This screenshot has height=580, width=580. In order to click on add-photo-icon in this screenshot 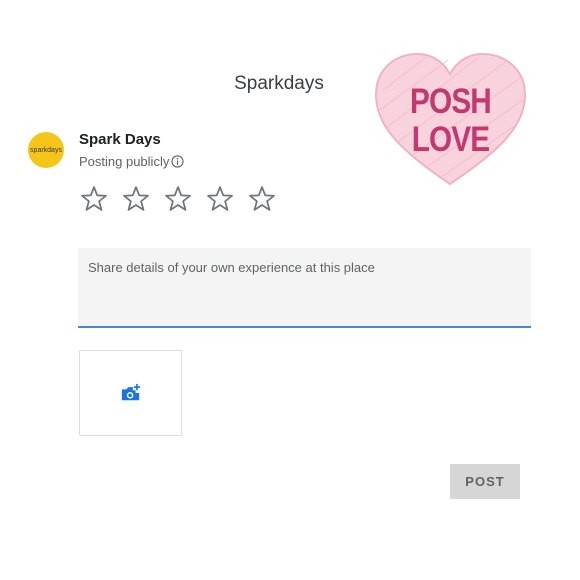, I will do `click(130, 392)`.